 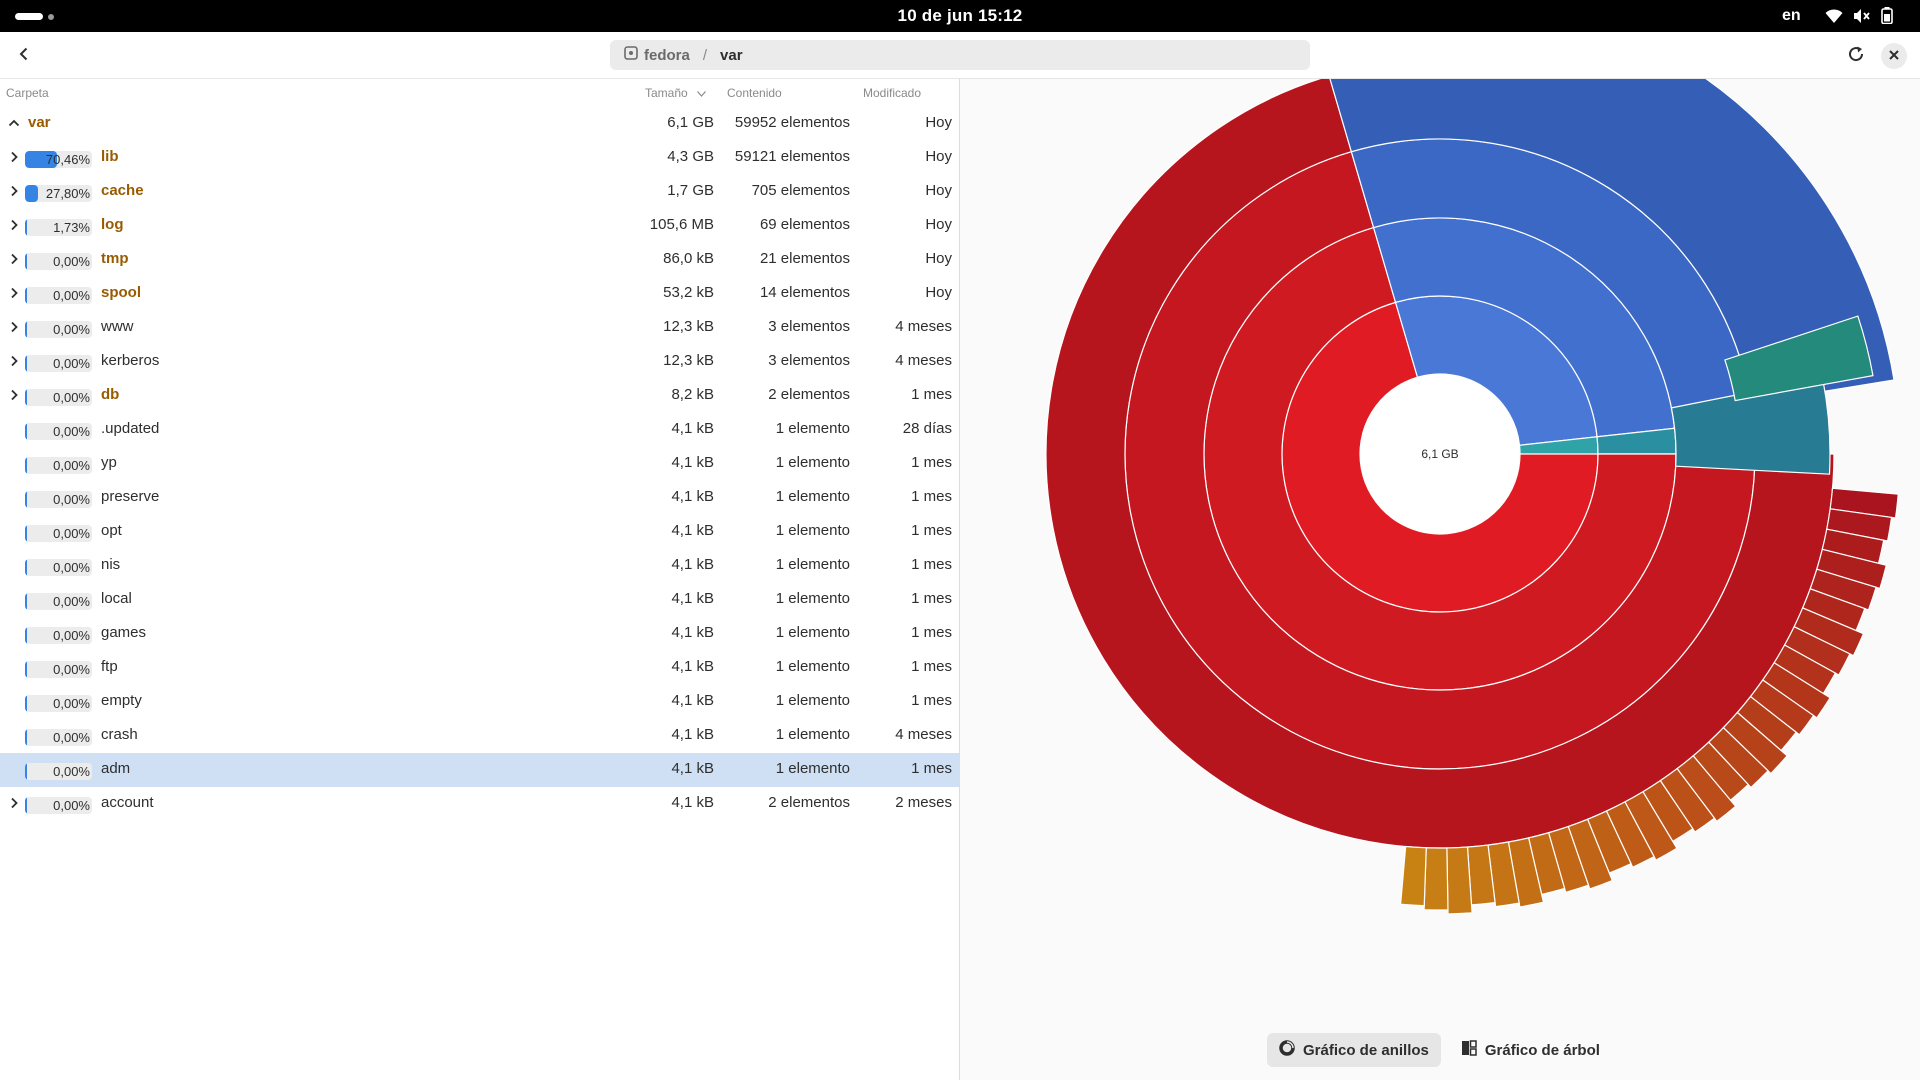 I want to click on tree-chart-label: Gráfico de árbol, so click(x=1542, y=1050).